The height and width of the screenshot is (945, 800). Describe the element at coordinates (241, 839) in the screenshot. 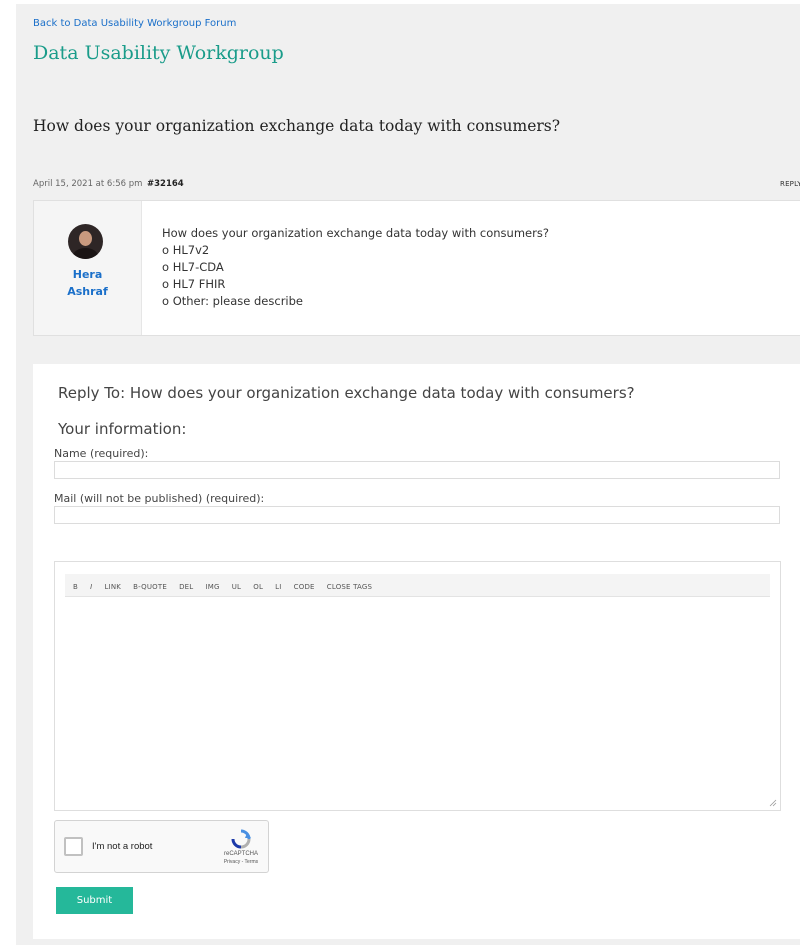

I see `recaptcha-logo-icon` at that location.